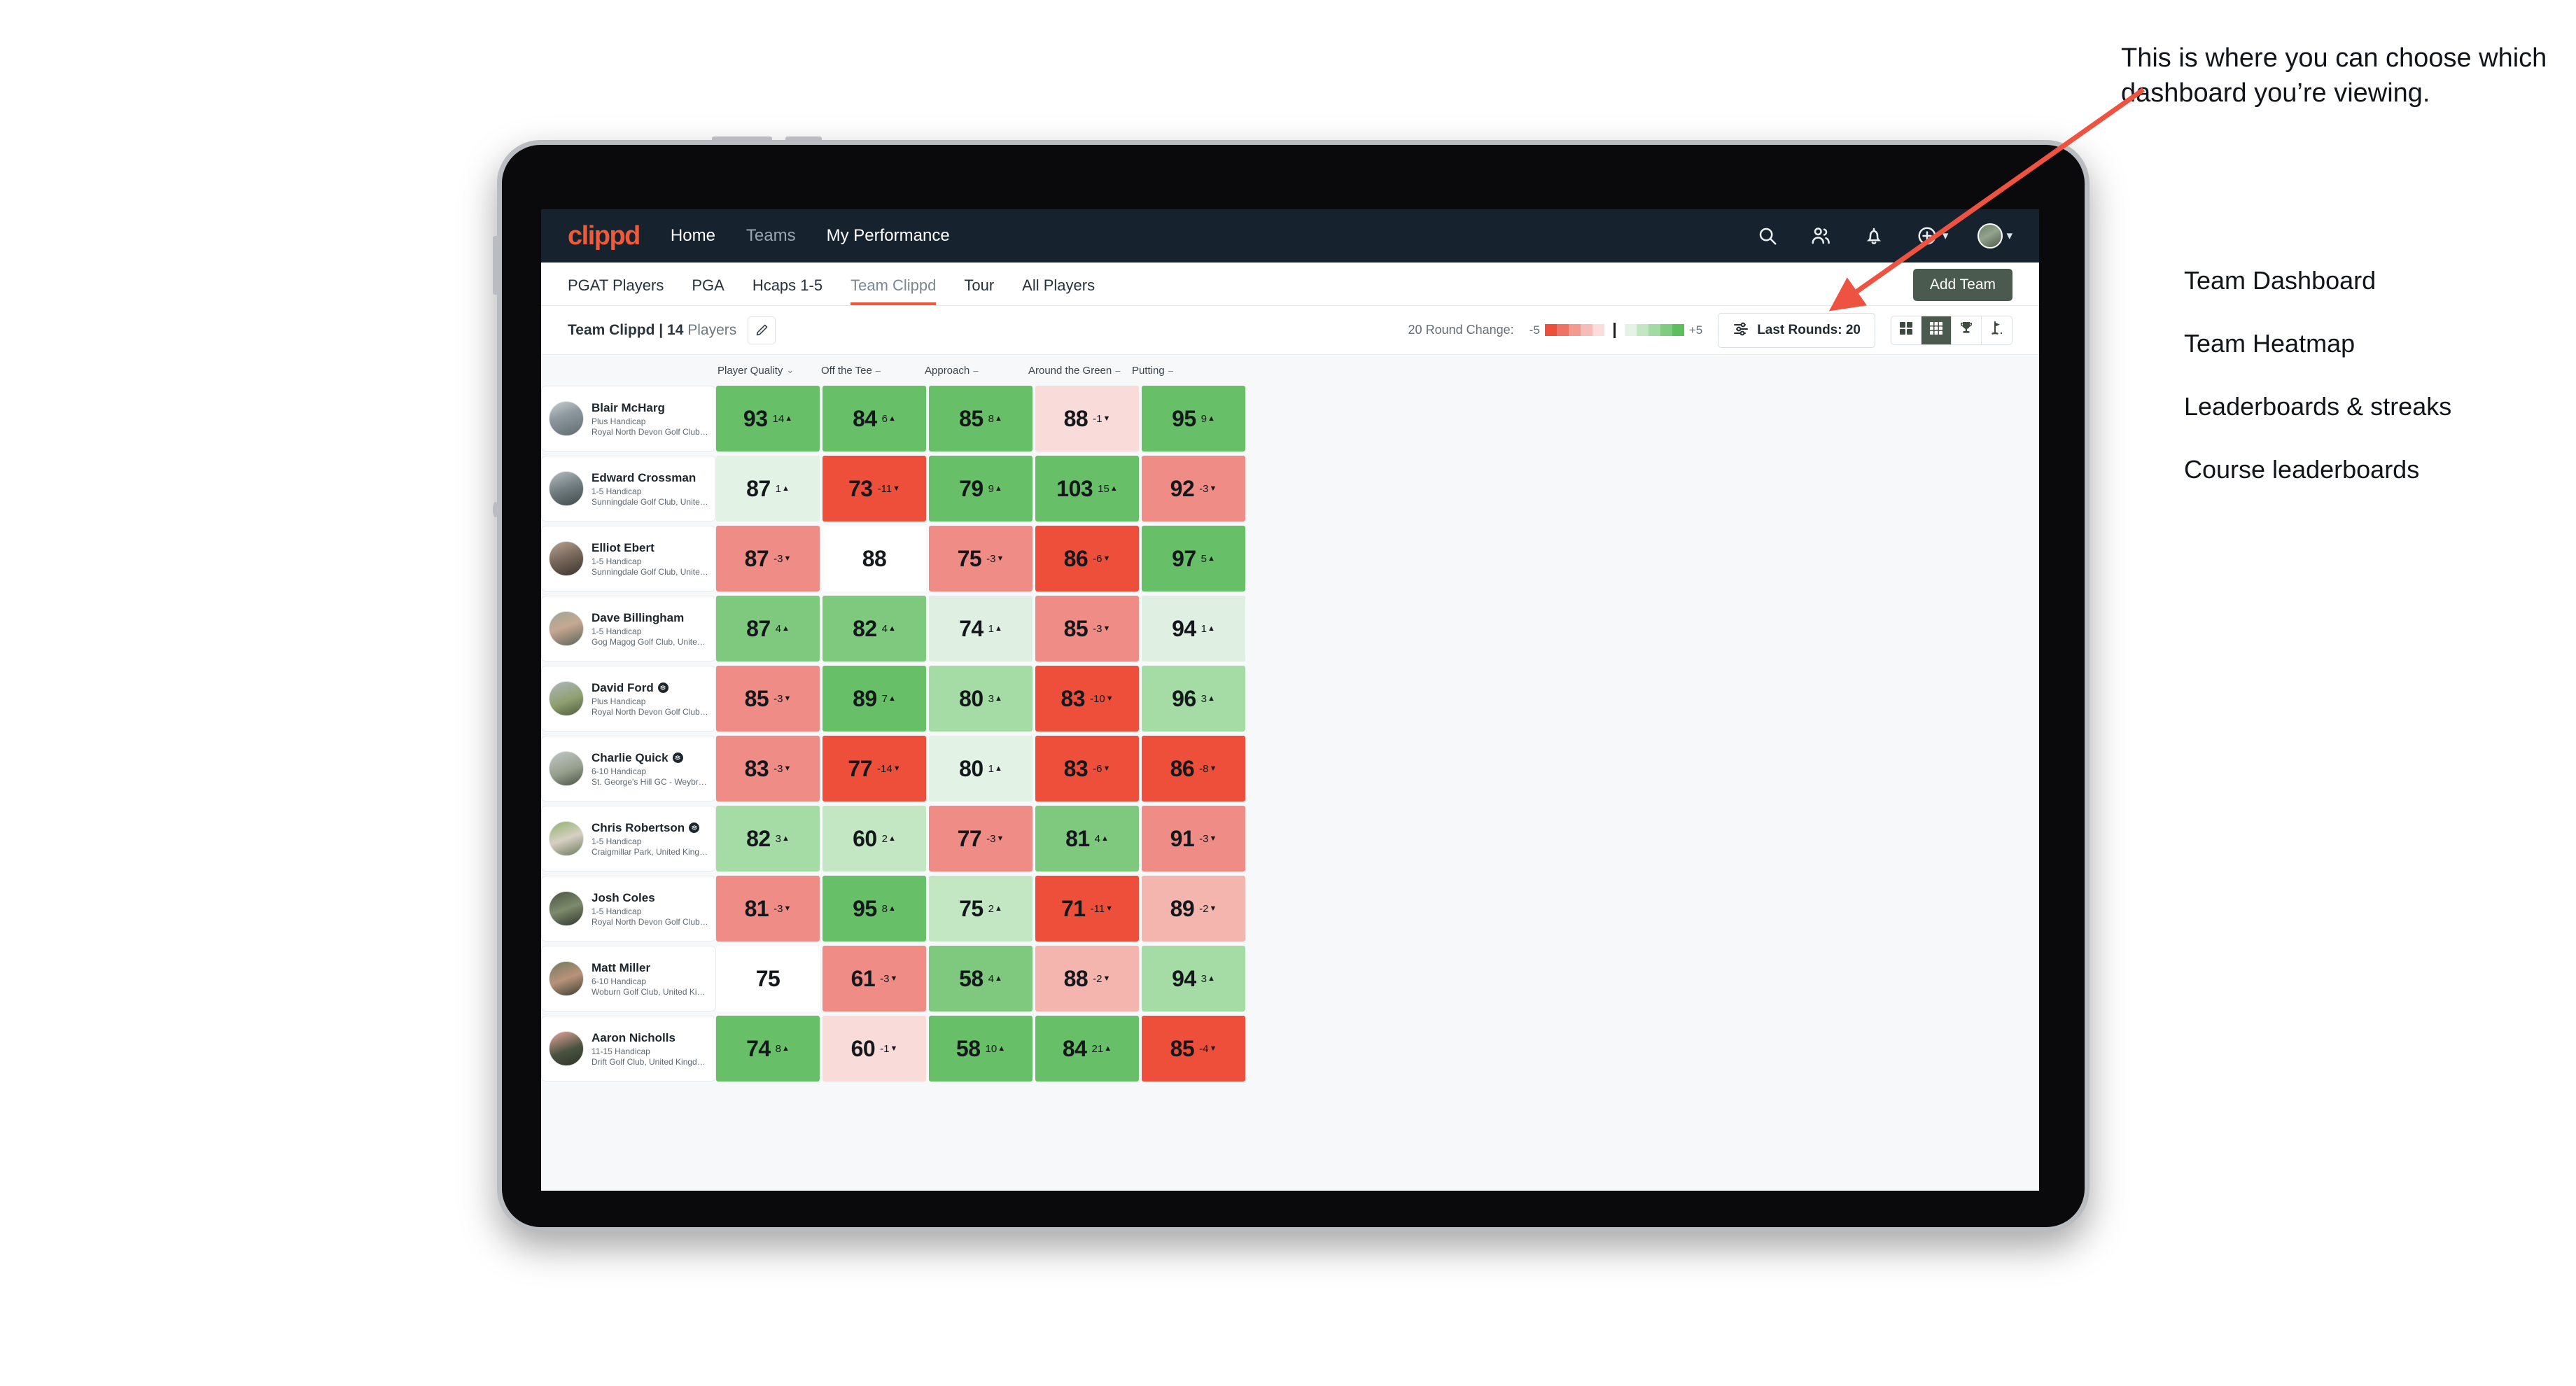 The image size is (2576, 1386). What do you see at coordinates (1087, 908) in the screenshot?
I see `heatmap-cell: 71 -11 ▼` at bounding box center [1087, 908].